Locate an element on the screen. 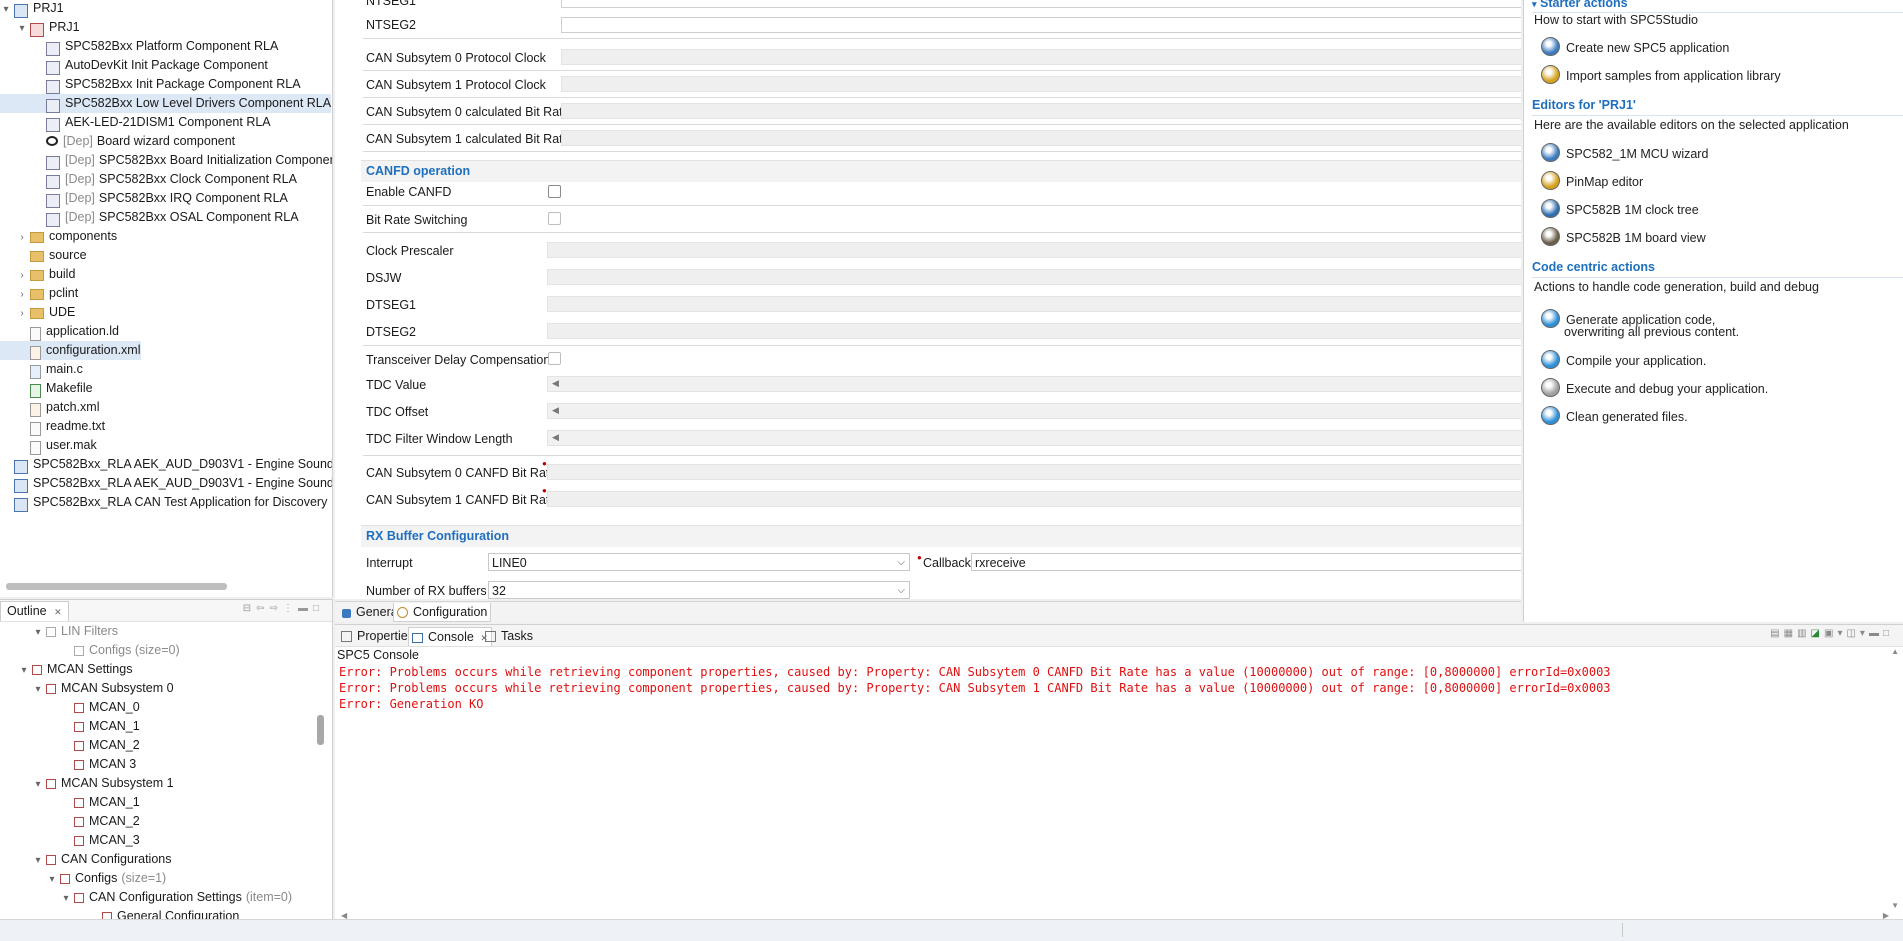  mcu-wizard-link: SPC582_1M MCU wizard is located at coordinates (1624, 152).